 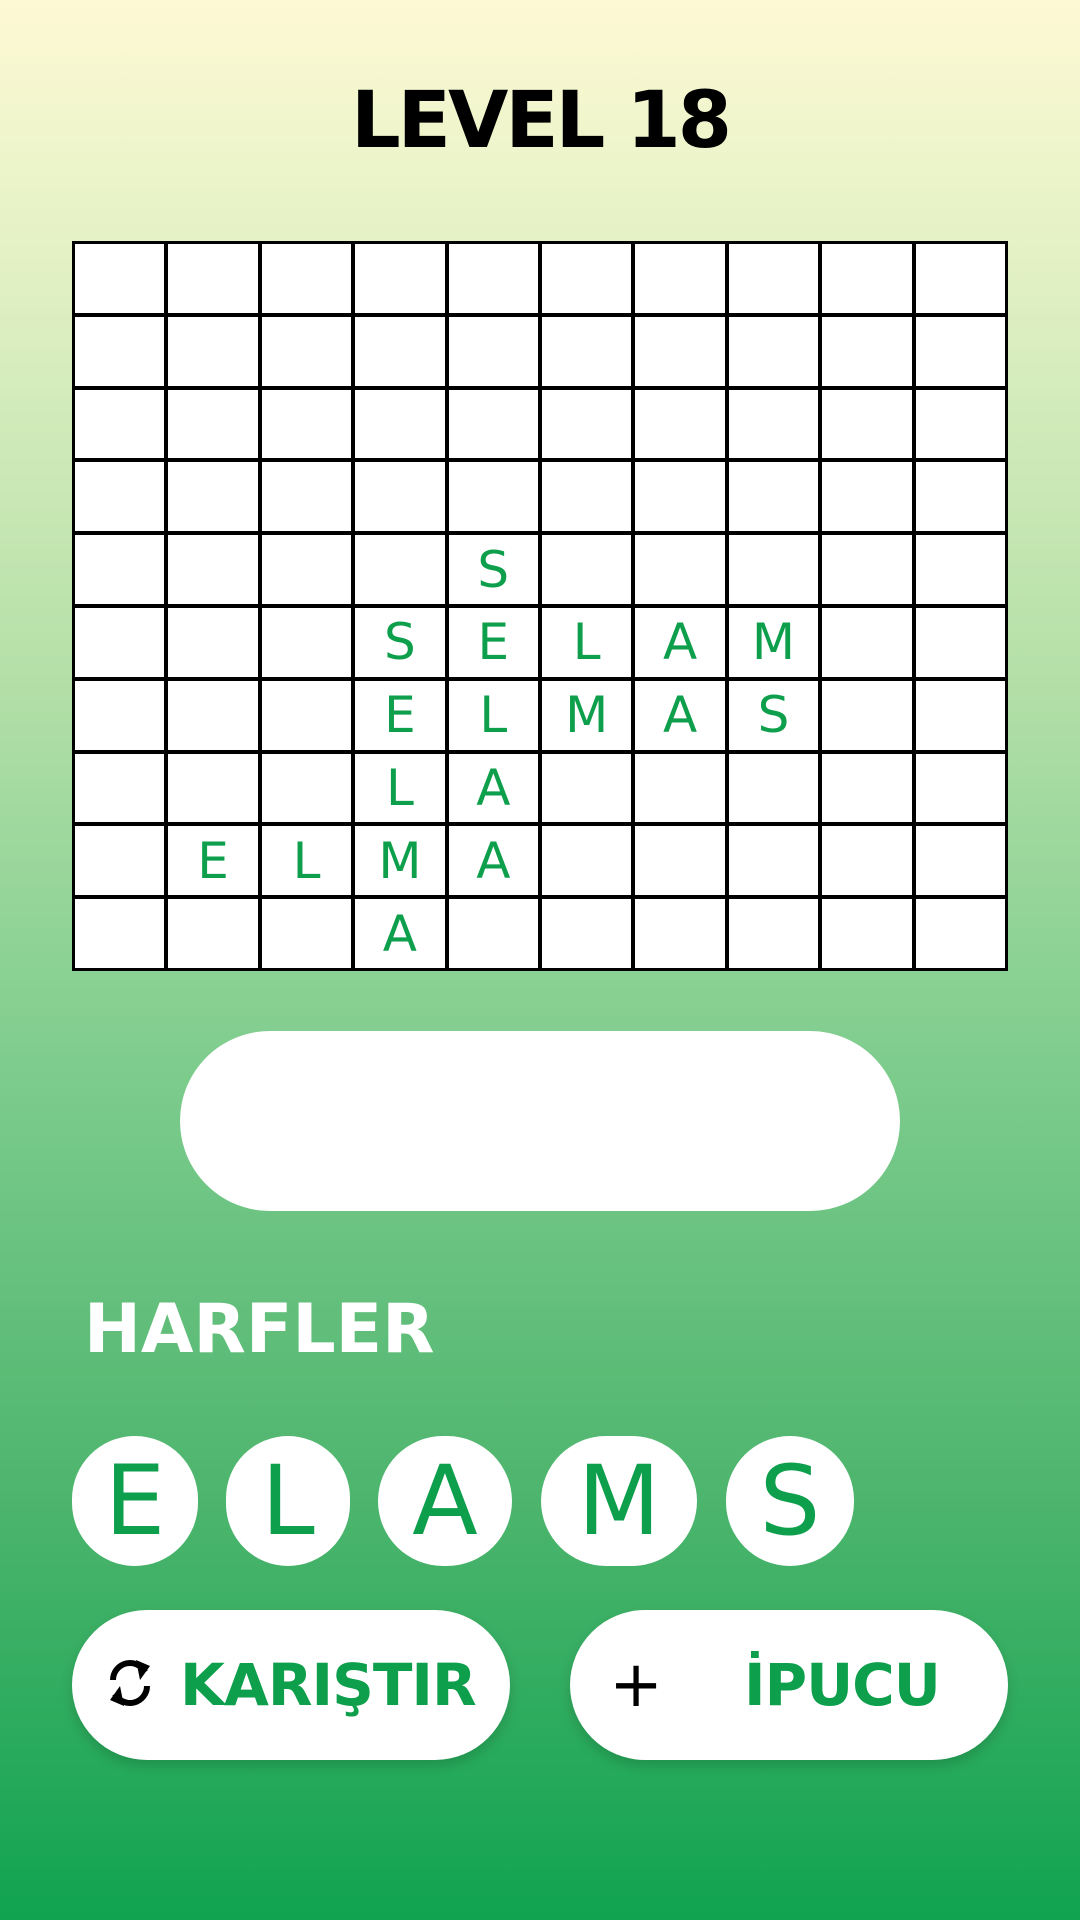 I want to click on answer-input, so click(x=540, y=1121).